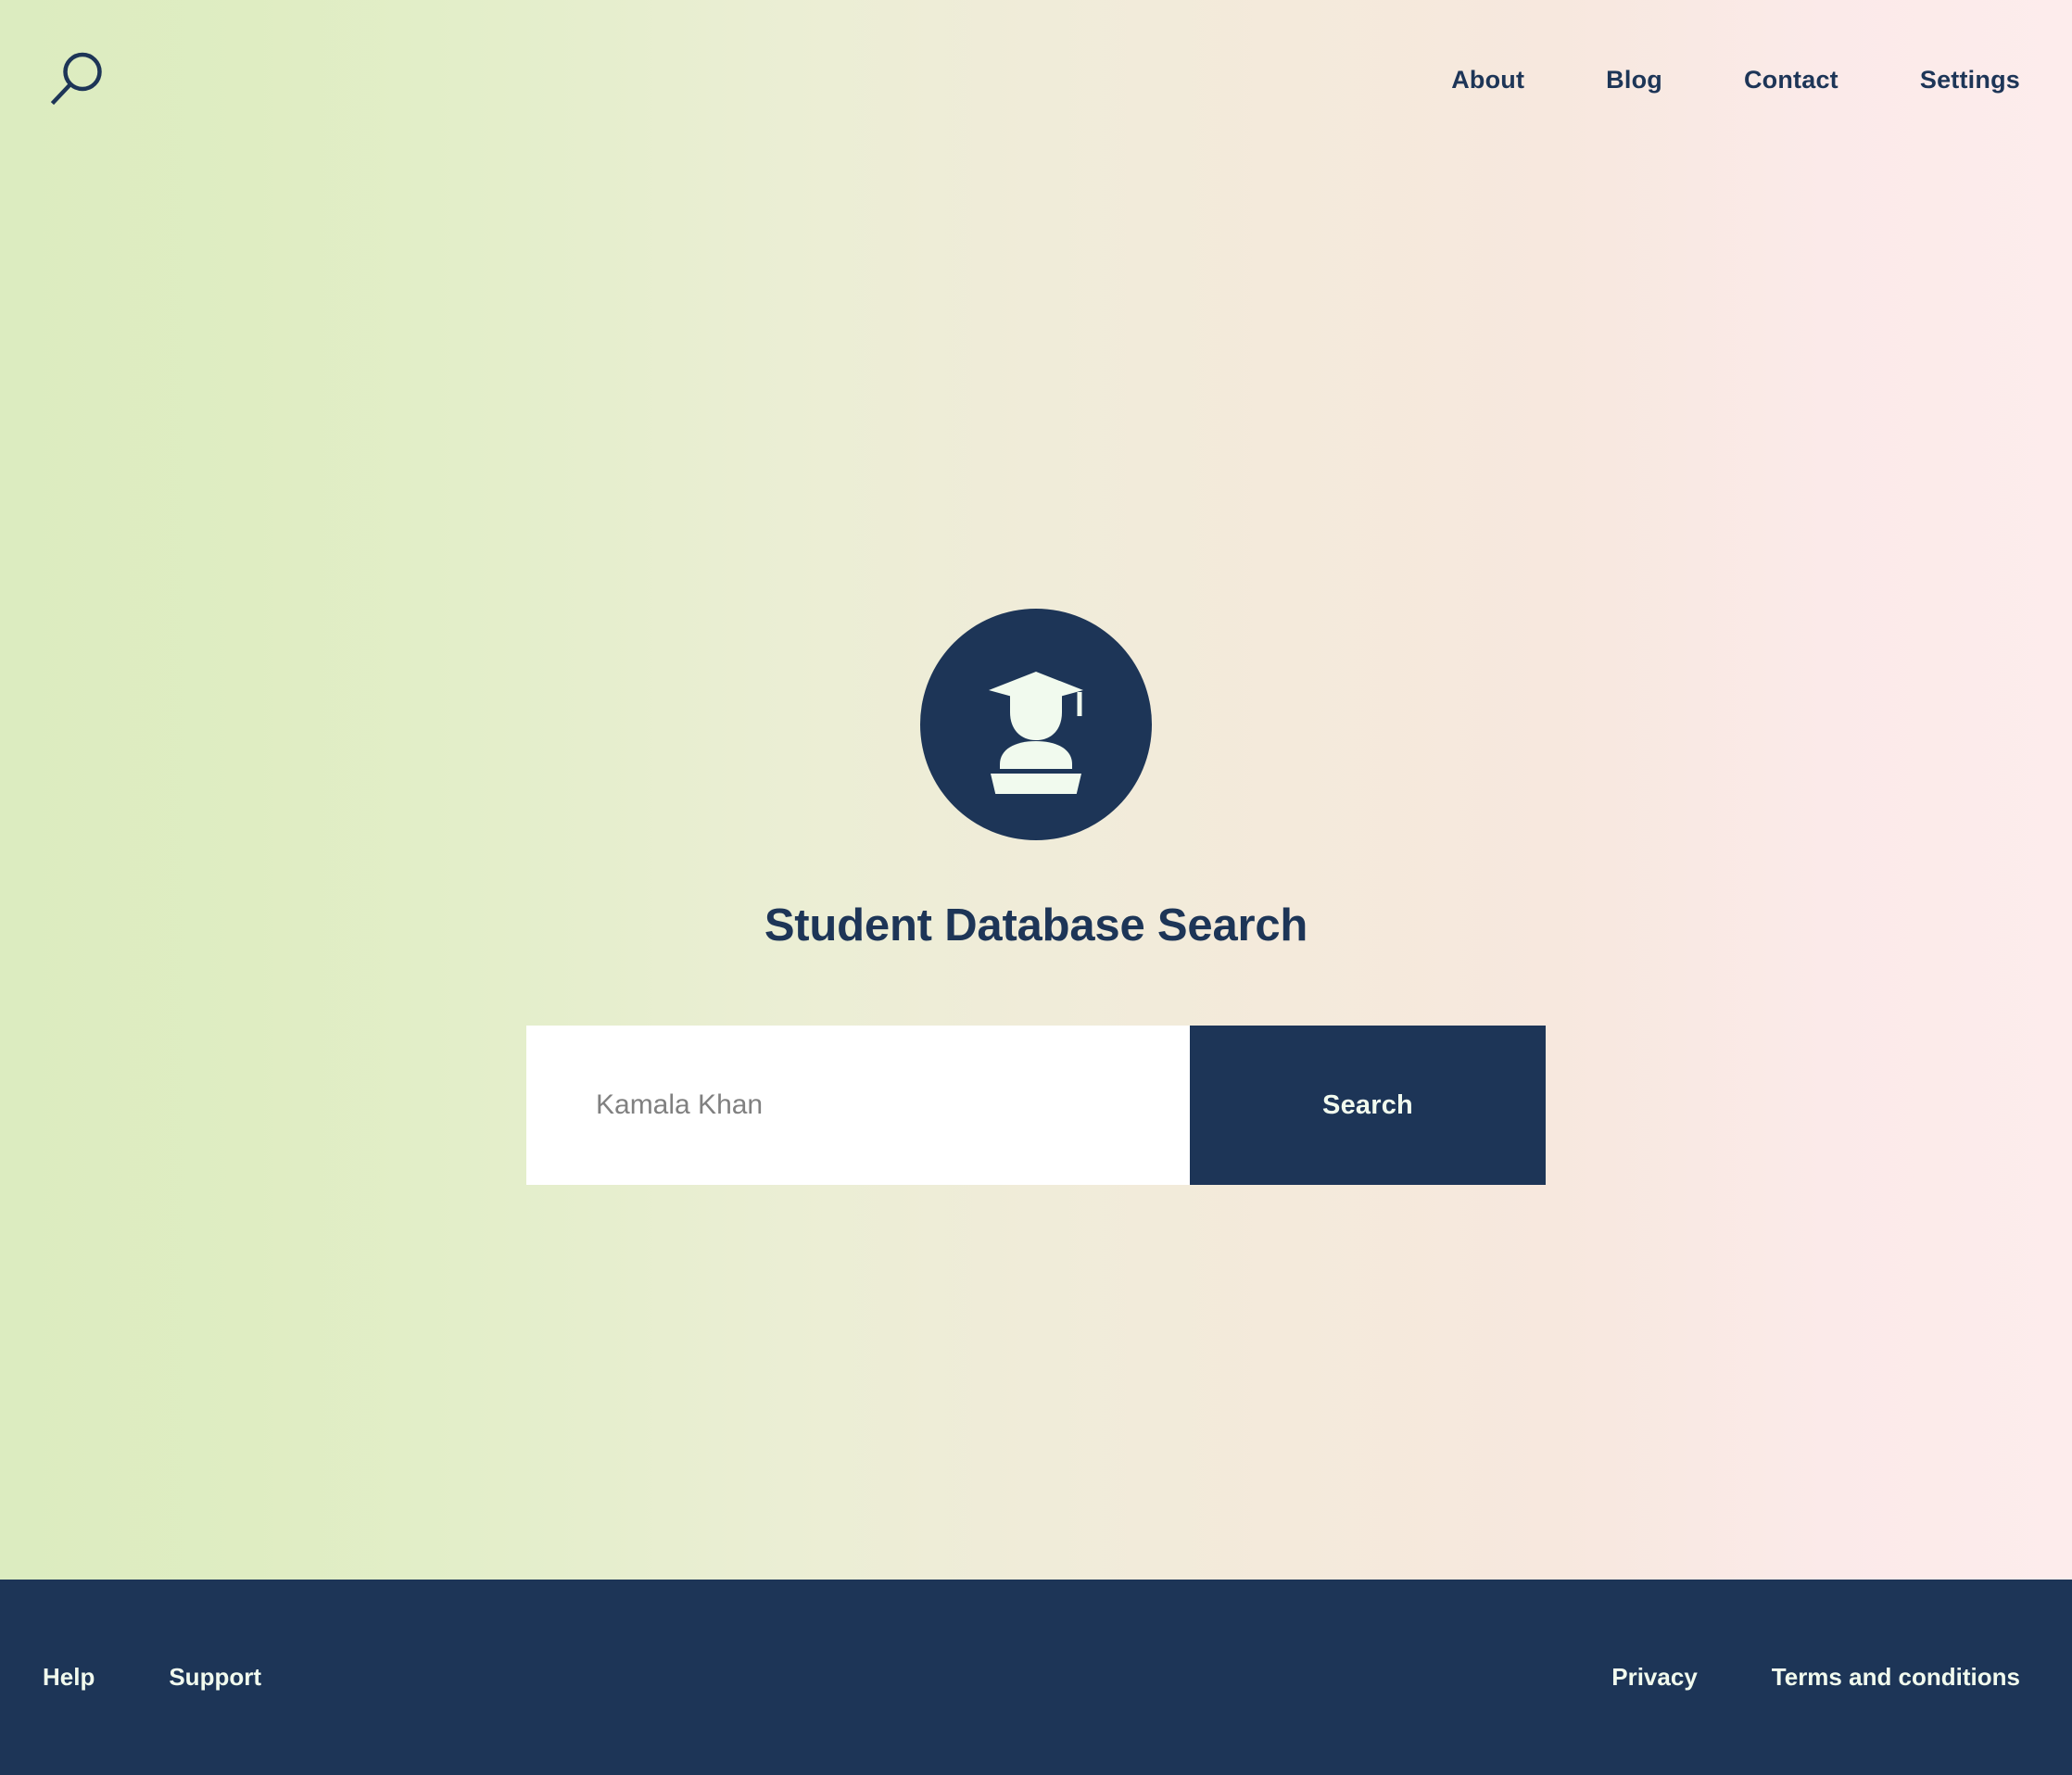 This screenshot has height=1775, width=2072. I want to click on nav-item-blog: Blog, so click(1634, 80).